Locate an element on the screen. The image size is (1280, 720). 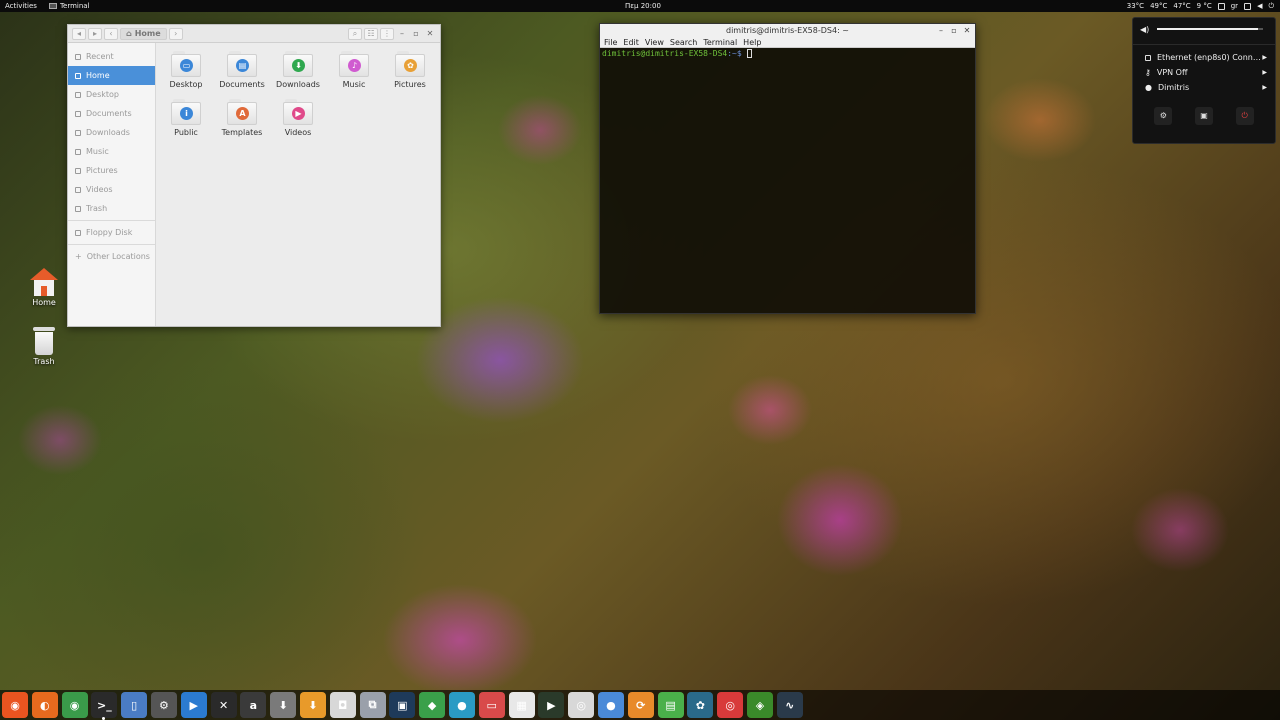
grid-app-icon: ▦ is located at coordinates (521, 705).